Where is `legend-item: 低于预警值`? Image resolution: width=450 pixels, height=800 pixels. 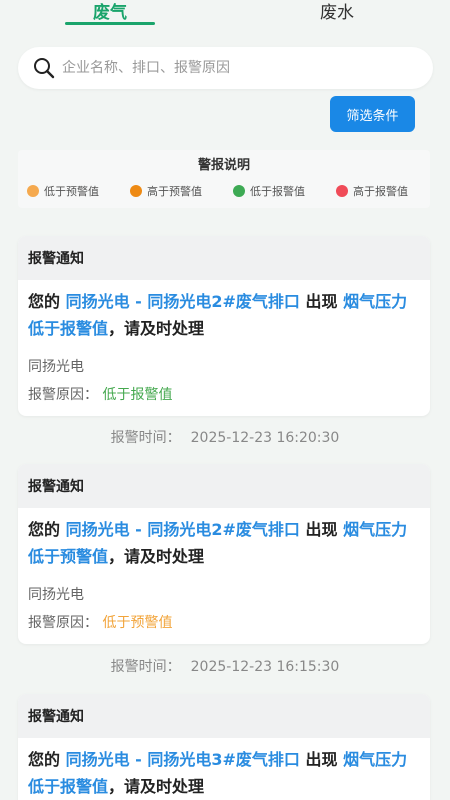
legend-item: 低于预警值 is located at coordinates (63, 192).